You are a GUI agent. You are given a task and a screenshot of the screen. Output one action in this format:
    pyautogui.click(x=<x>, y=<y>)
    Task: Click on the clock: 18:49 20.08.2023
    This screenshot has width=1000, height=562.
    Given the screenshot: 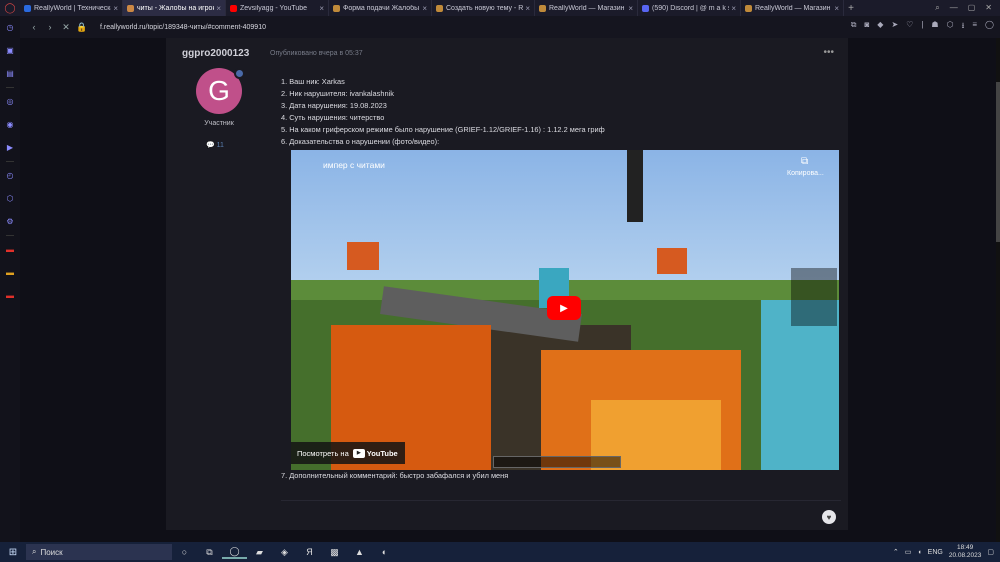 What is the action you would take?
    pyautogui.click(x=965, y=552)
    